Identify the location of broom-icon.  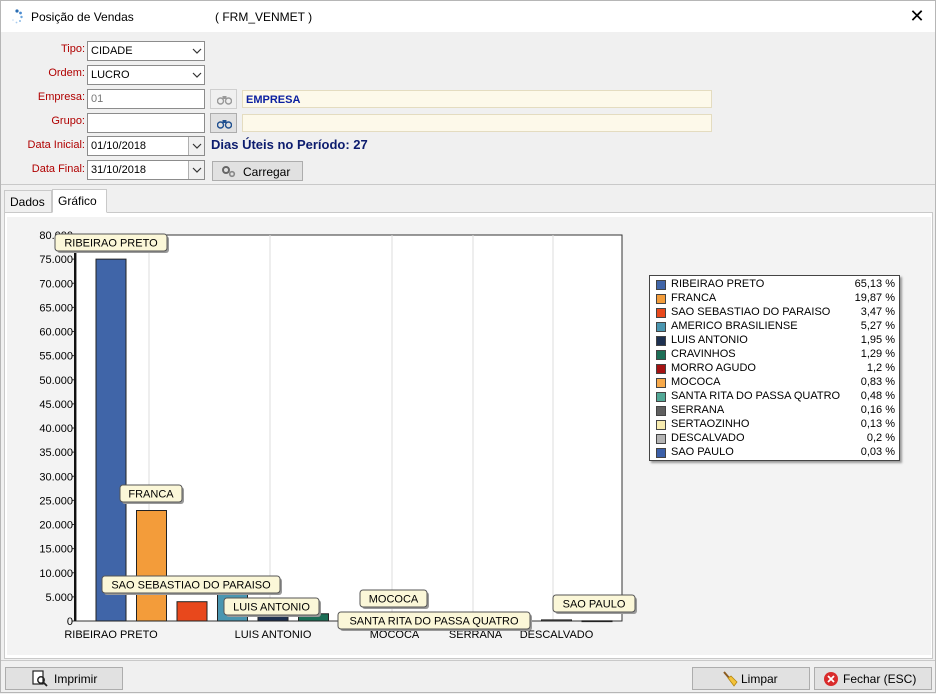
(730, 679).